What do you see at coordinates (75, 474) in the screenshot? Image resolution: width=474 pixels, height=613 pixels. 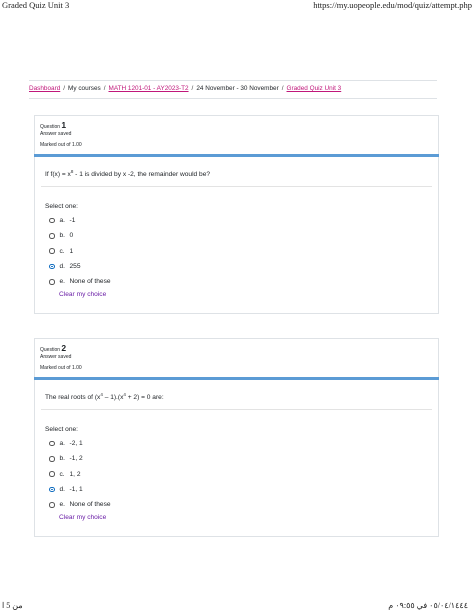 I see `option-text: 1, 2` at bounding box center [75, 474].